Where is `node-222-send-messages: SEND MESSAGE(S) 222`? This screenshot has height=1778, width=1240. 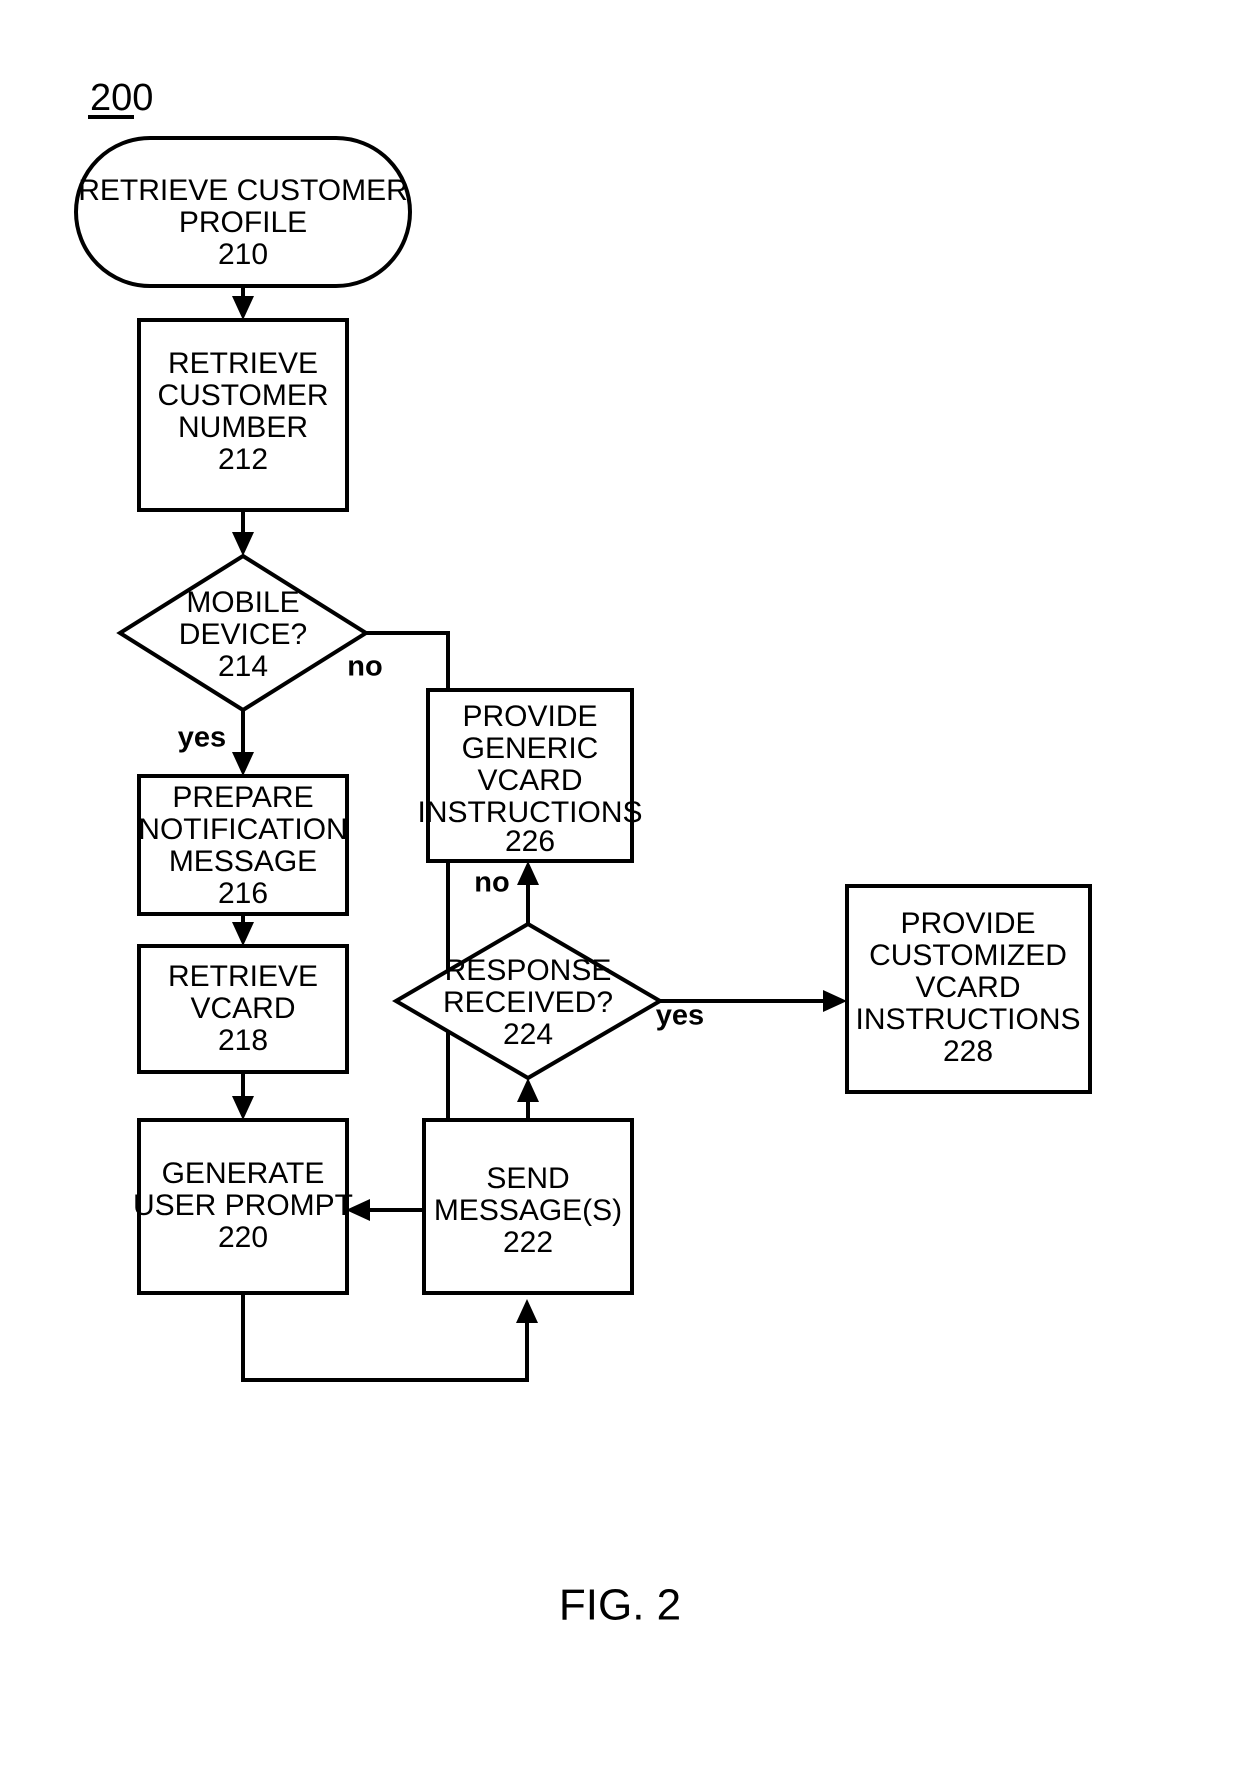 node-222-send-messages: SEND MESSAGE(S) 222 is located at coordinates (528, 1206).